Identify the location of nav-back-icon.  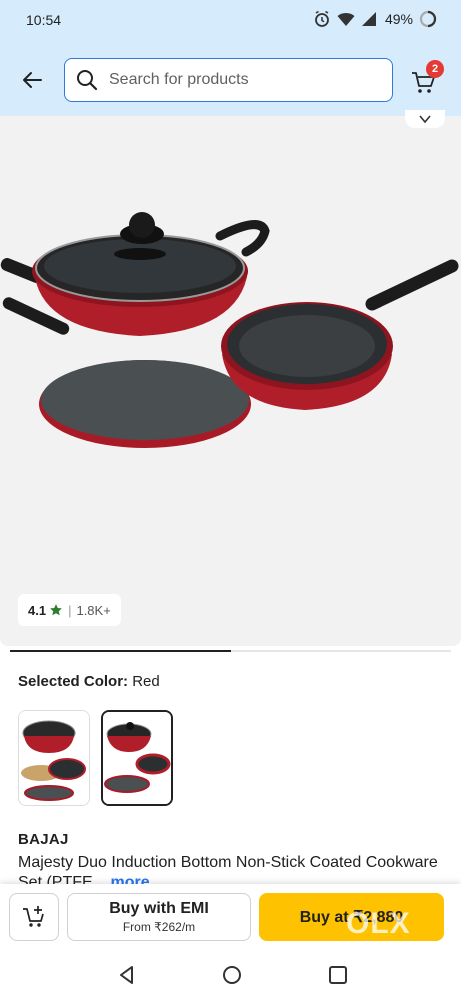
(127, 975).